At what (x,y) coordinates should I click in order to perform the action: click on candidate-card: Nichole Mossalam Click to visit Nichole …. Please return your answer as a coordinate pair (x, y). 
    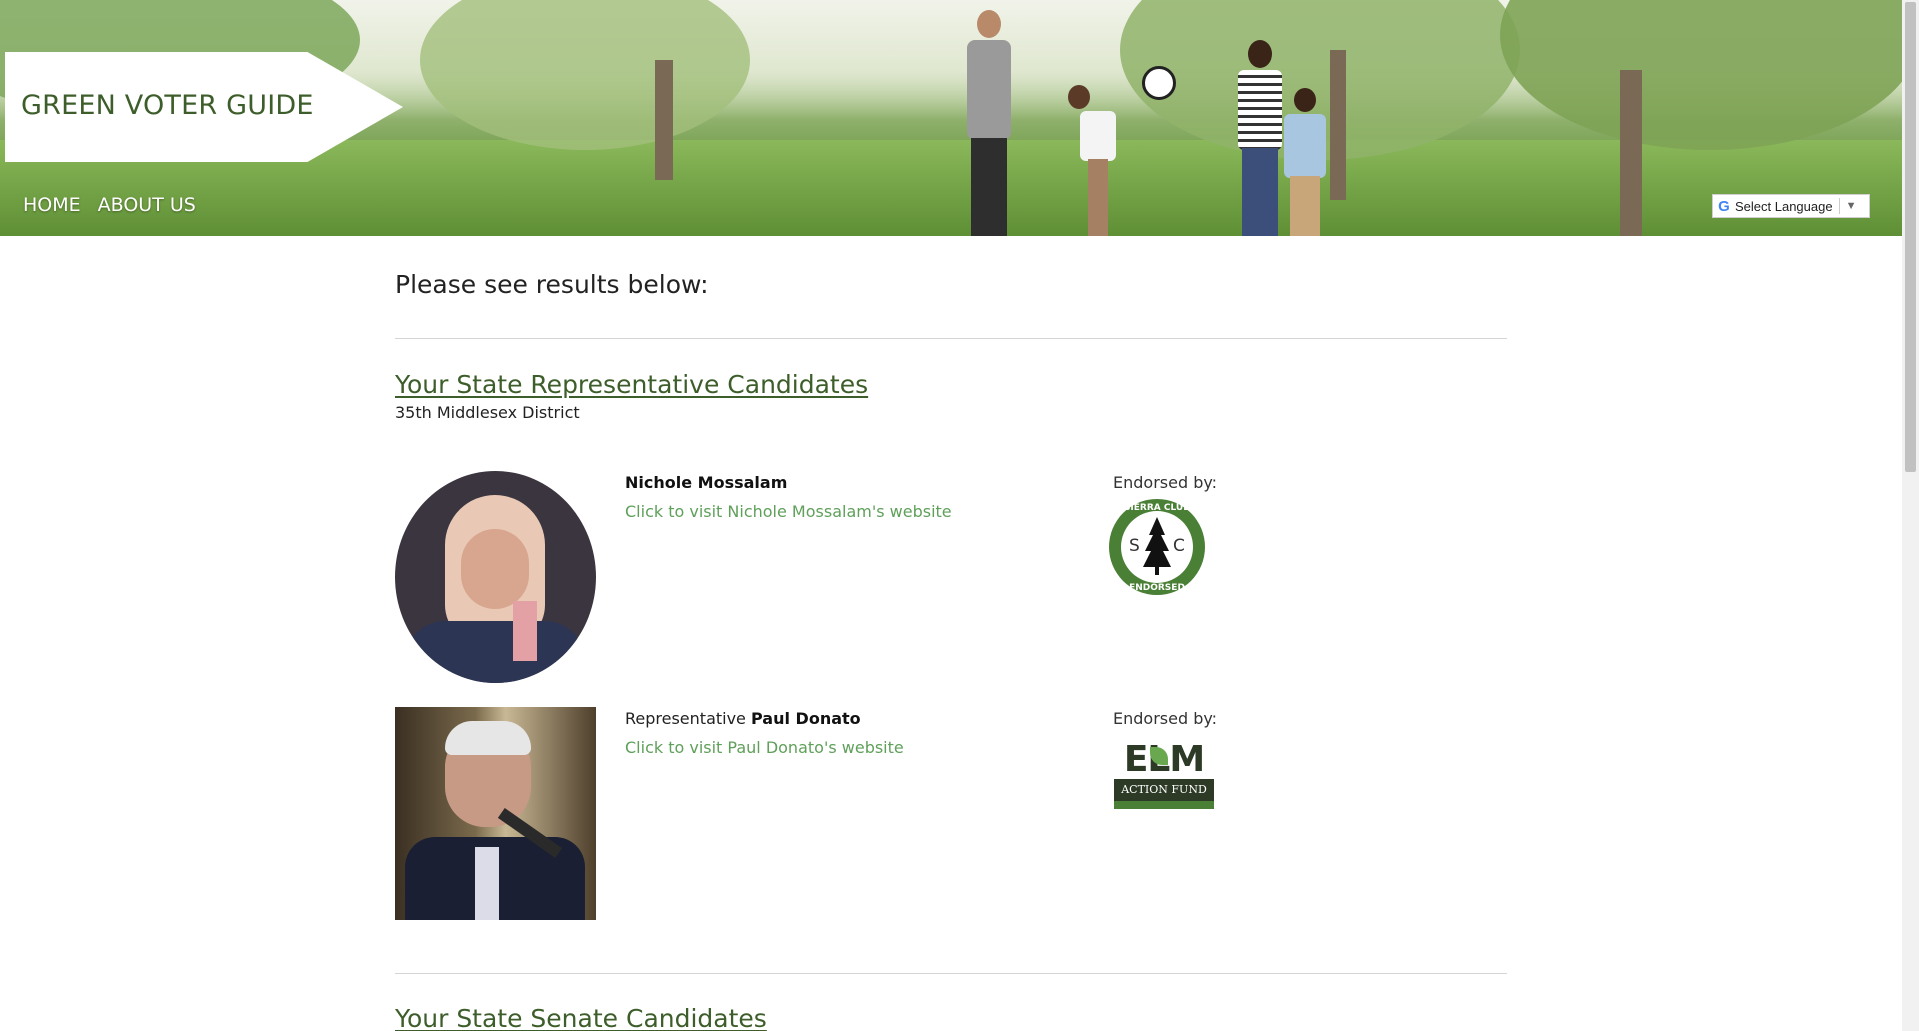
    Looking at the image, I should click on (951, 581).